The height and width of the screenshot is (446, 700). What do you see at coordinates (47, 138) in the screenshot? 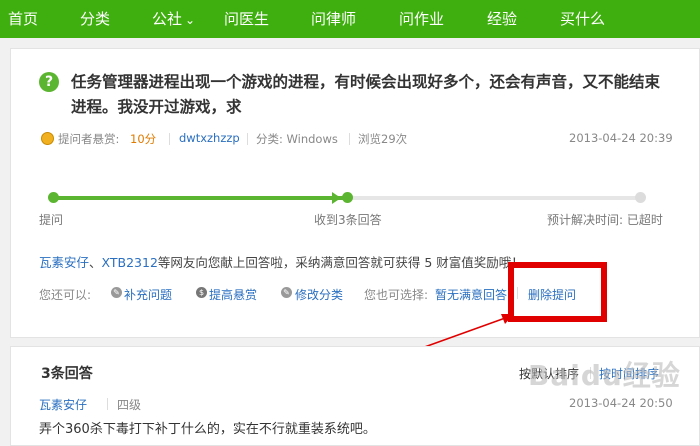
I see `coin-icon` at bounding box center [47, 138].